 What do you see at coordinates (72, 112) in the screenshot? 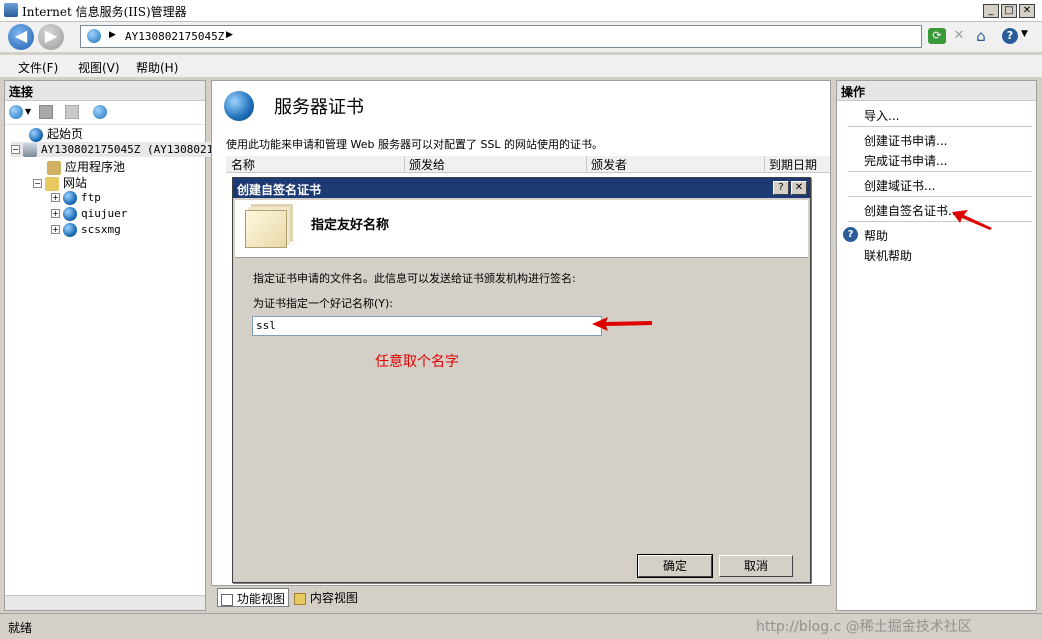
I see `up-icon` at bounding box center [72, 112].